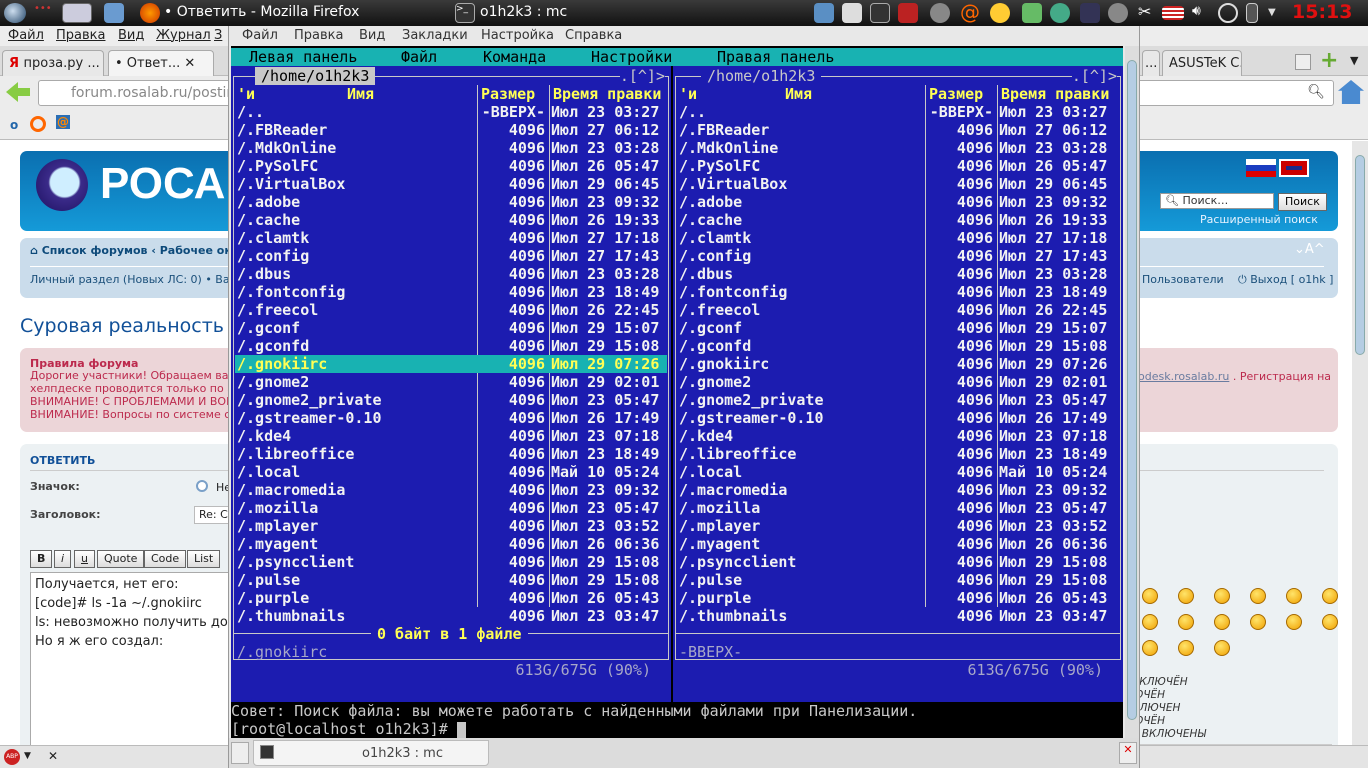 The width and height of the screenshot is (1368, 768). Describe the element at coordinates (940, 13) in the screenshot. I see `media-icon` at that location.